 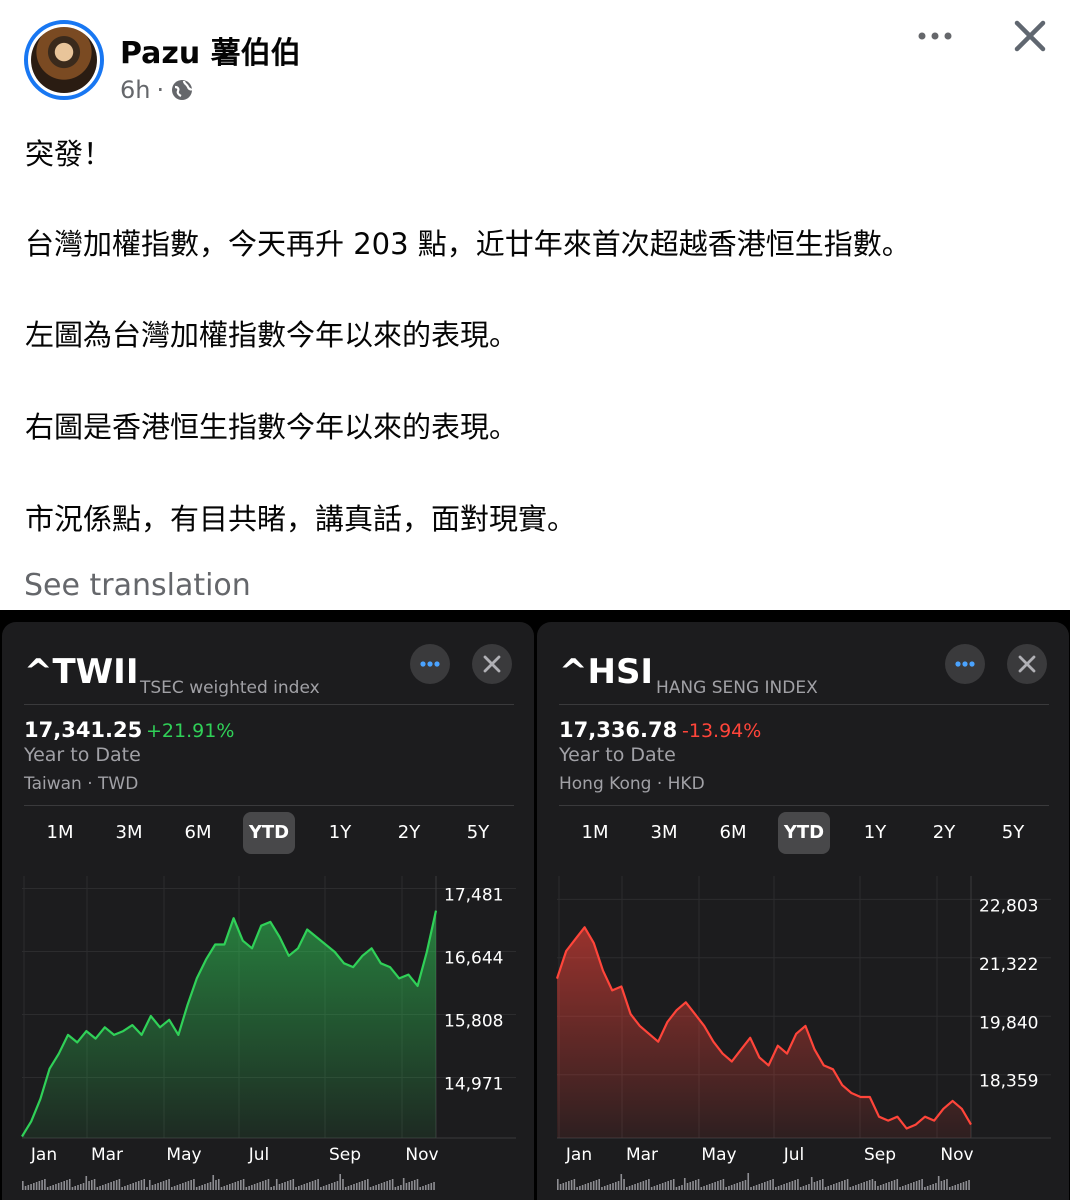 What do you see at coordinates (210, 50) in the screenshot?
I see `author-name: Pazu 薯伯伯` at bounding box center [210, 50].